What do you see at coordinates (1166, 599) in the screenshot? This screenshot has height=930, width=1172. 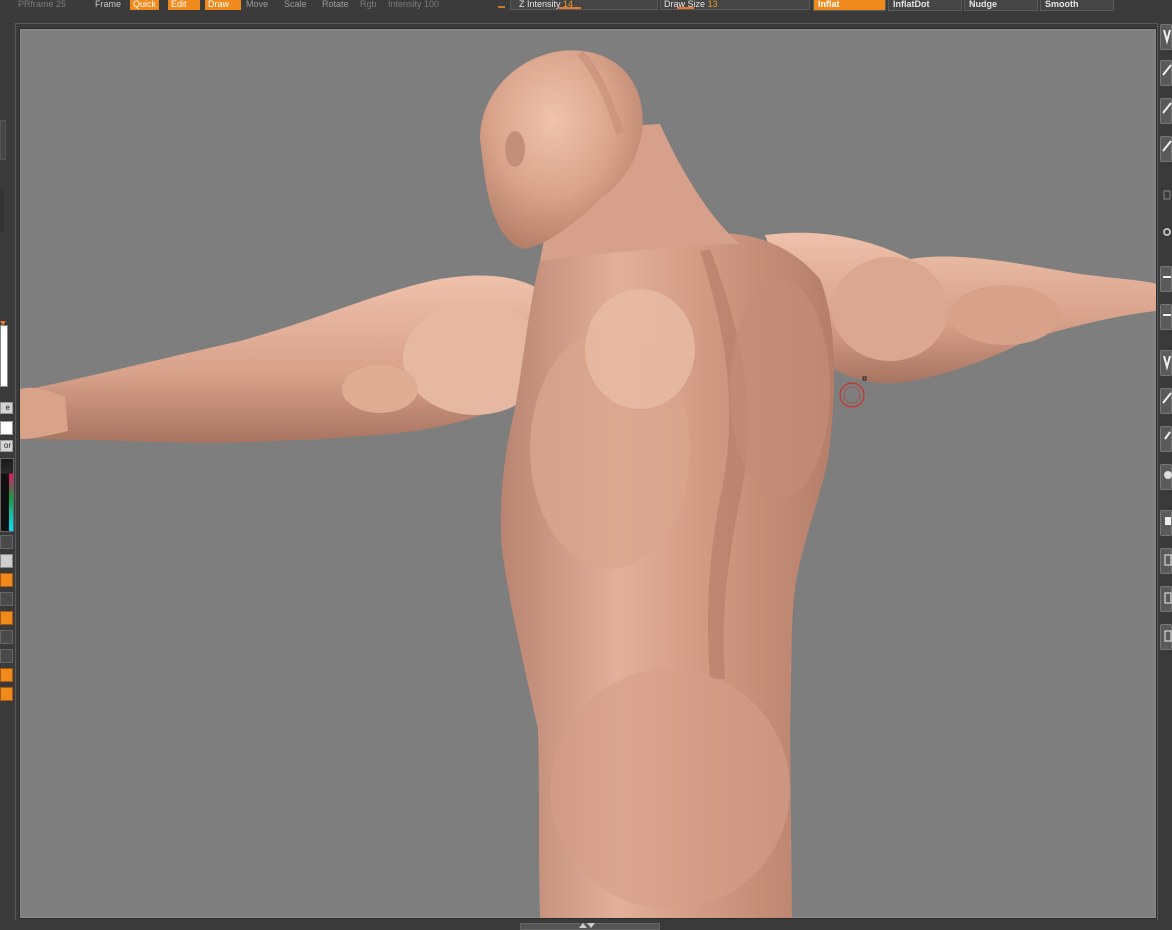 I see `frame-icon` at bounding box center [1166, 599].